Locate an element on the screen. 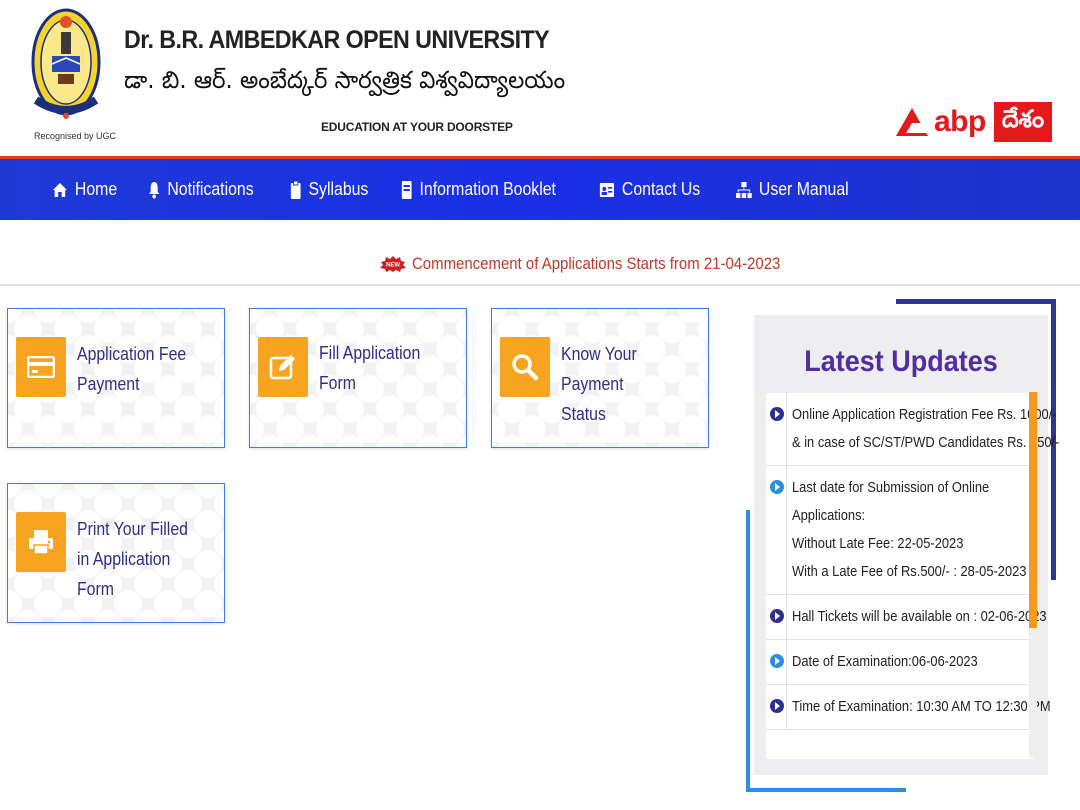 This screenshot has width=1080, height=810. application-fee-payment-card: Application Fee Payment is located at coordinates (116, 378).